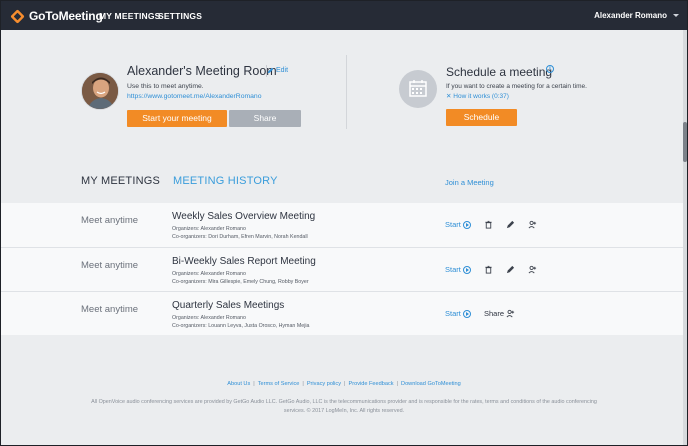 The image size is (688, 446). What do you see at coordinates (120, 181) in the screenshot?
I see `tab-my-meetings: MY MEETINGS` at bounding box center [120, 181].